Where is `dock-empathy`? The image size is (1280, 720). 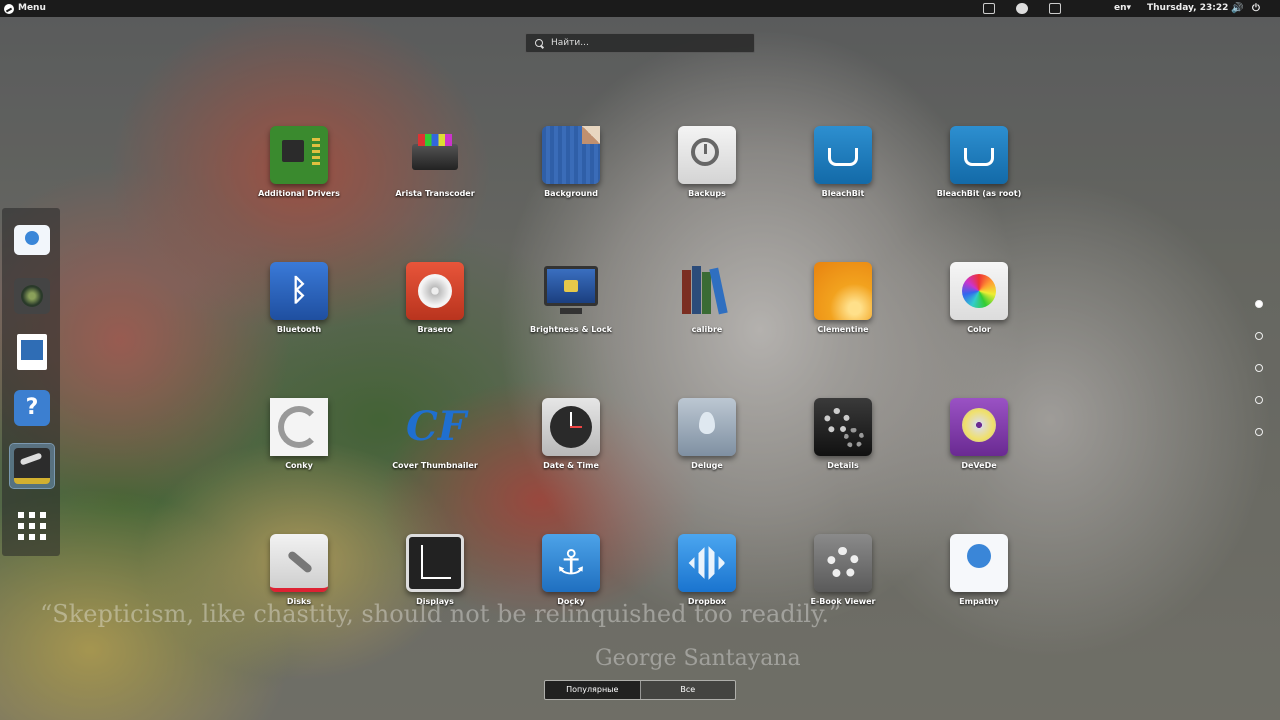
dock-empathy is located at coordinates (32, 240).